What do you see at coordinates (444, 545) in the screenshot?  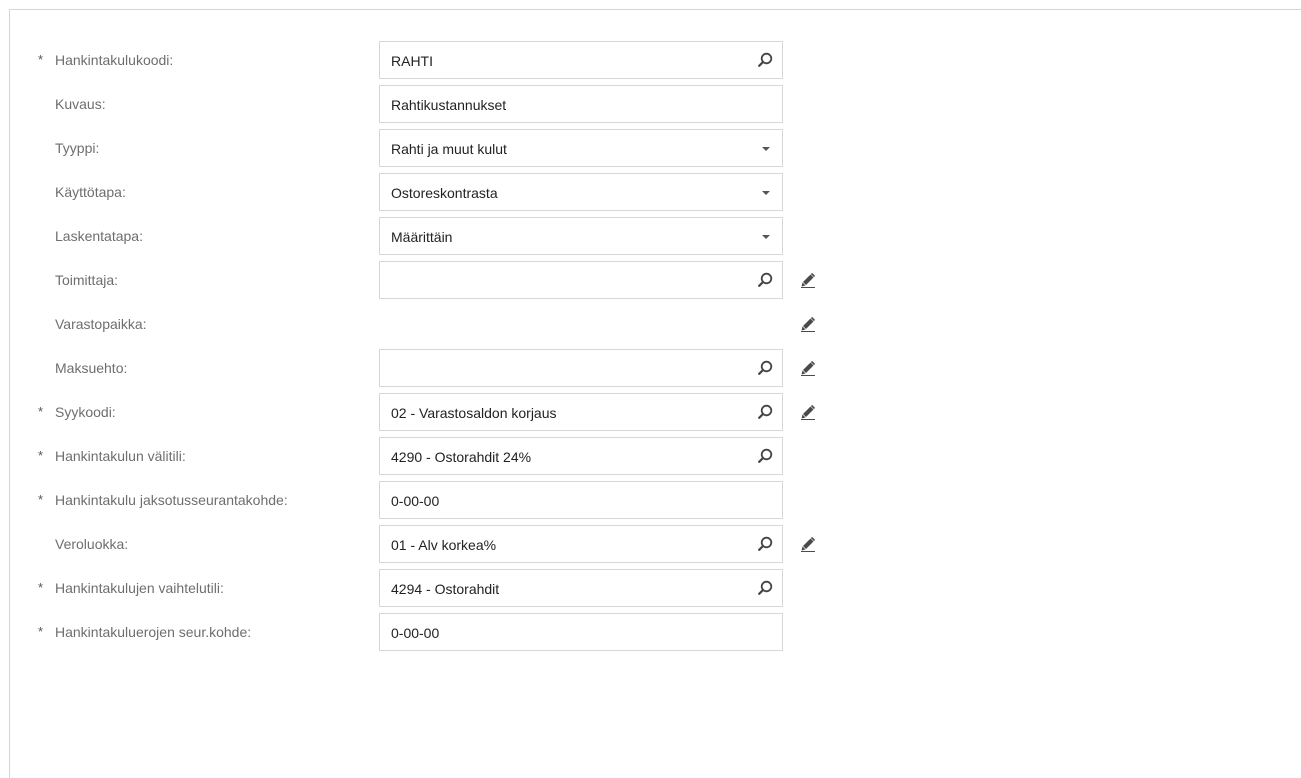 I see `field-value: 01 - Alv korkea%` at bounding box center [444, 545].